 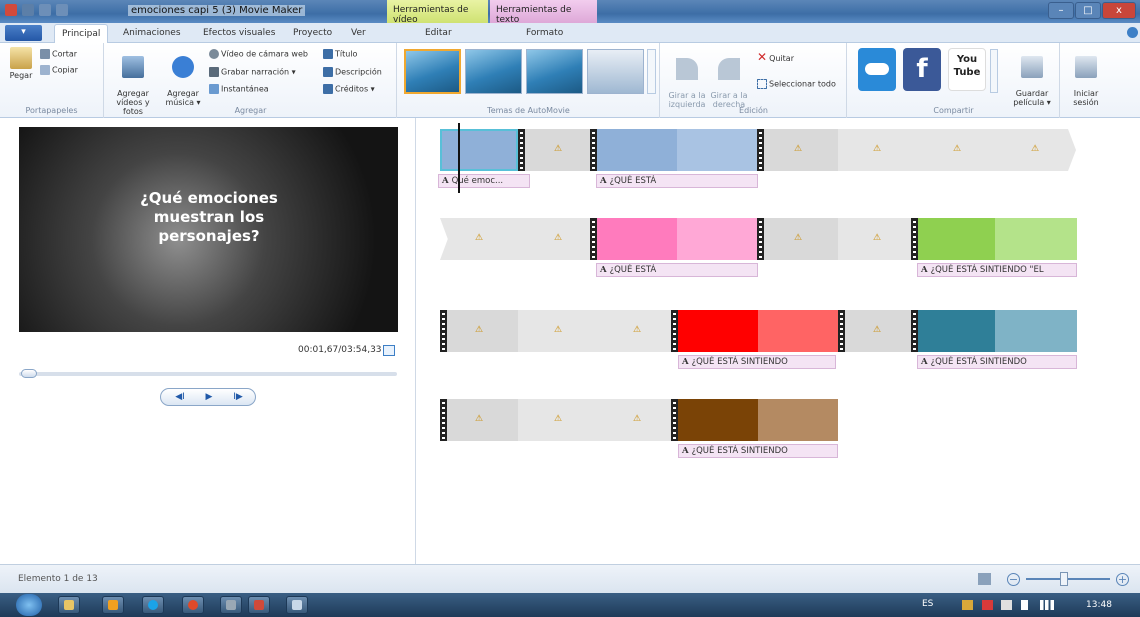 I want to click on tab-animaciones: Animaciones, so click(x=152, y=33).